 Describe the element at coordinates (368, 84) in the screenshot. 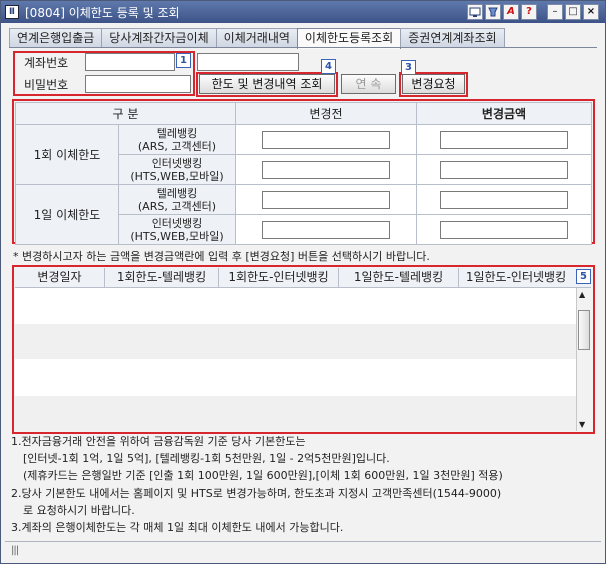

I see `continue-button: 연 속` at that location.